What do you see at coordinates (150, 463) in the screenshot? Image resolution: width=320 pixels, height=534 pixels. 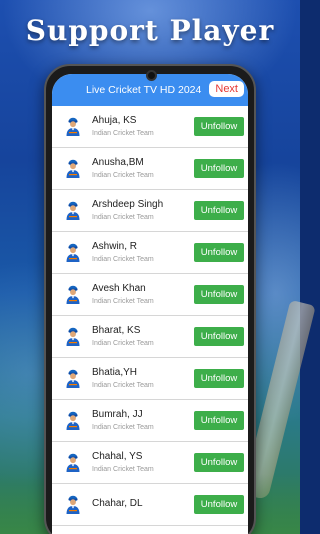 I see `player-row: Chahal, YS Indian Cricket Team Unfollow` at bounding box center [150, 463].